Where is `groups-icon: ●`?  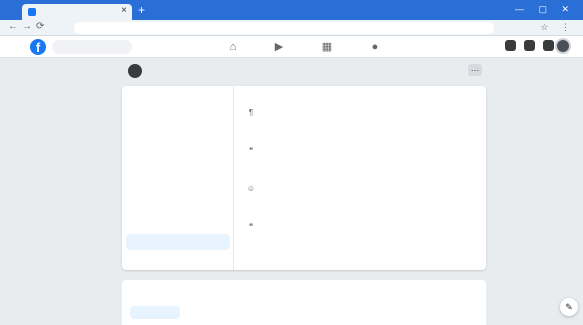
groups-icon: ● is located at coordinates (375, 47).